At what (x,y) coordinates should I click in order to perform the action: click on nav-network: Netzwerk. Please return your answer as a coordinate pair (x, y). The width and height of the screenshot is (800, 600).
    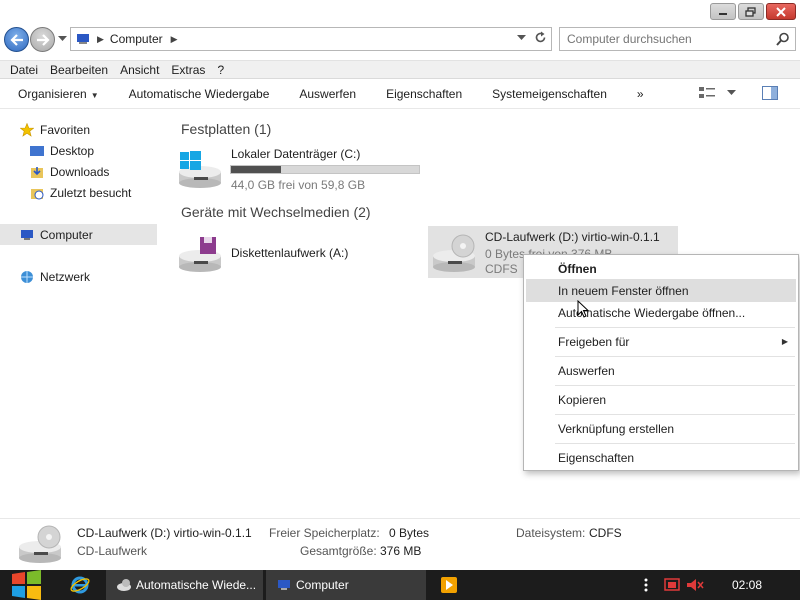
    Looking at the image, I should click on (55, 276).